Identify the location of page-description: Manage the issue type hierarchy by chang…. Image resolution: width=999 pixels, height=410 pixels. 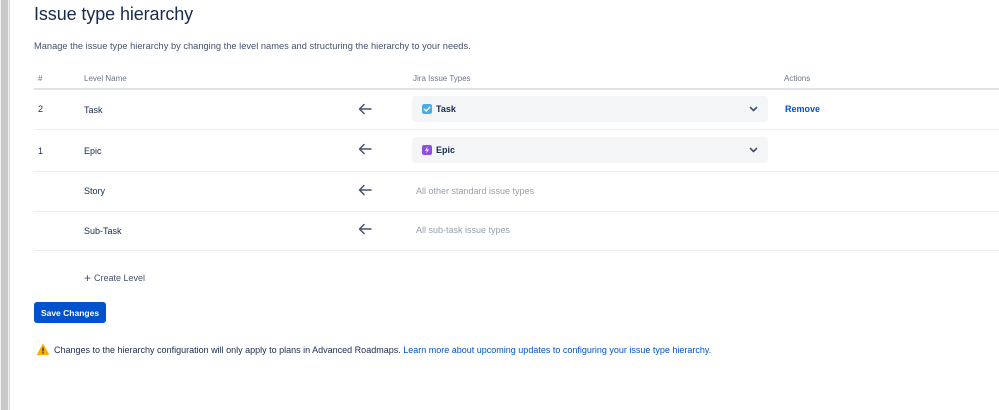
(252, 46).